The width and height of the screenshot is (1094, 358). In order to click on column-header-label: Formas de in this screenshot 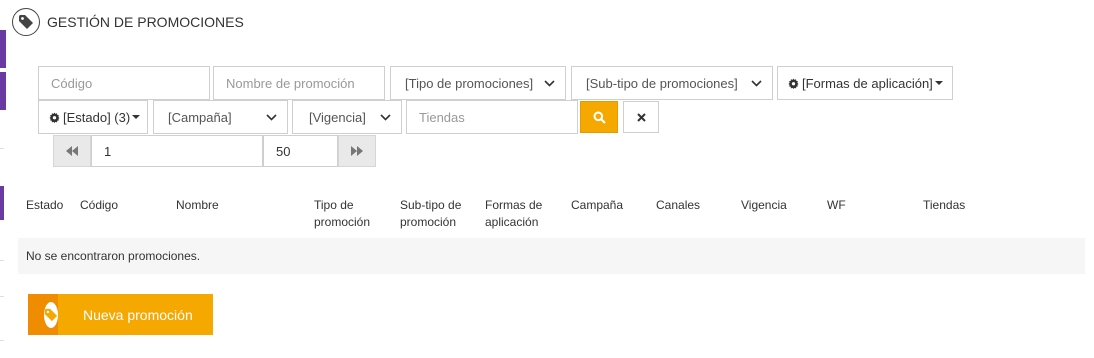, I will do `click(514, 205)`.